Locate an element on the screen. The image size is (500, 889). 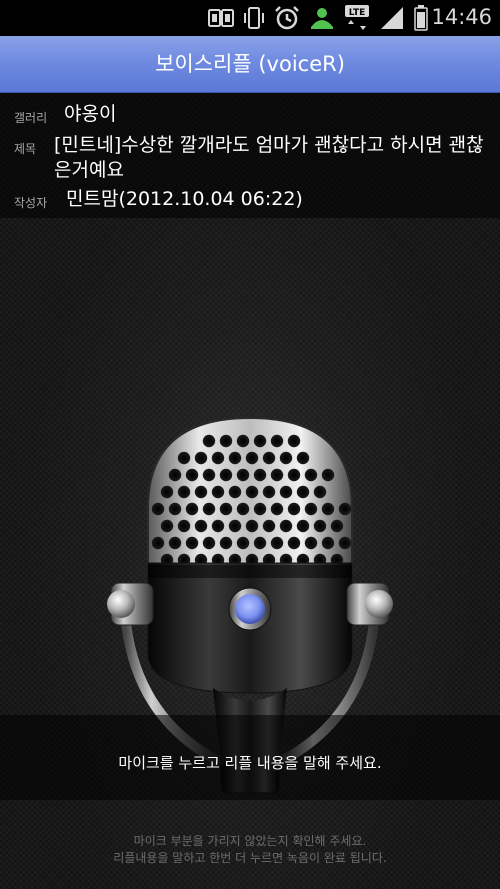
gallery-row: 갤러리 야옹이 is located at coordinates (65, 114).